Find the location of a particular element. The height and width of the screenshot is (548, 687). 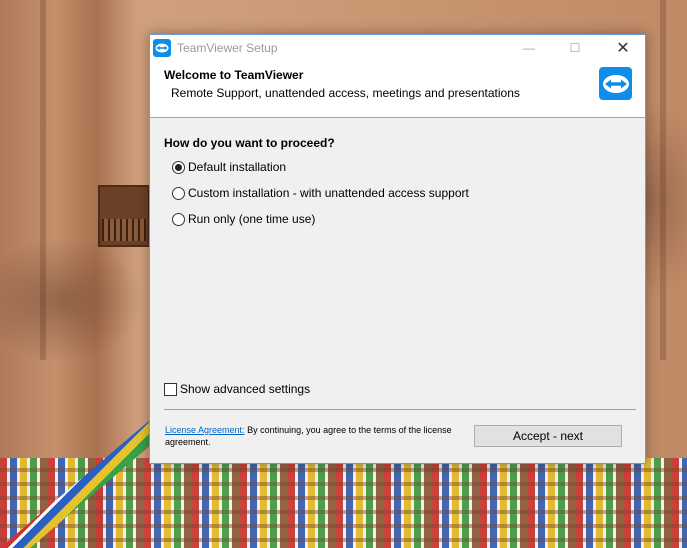

minimize-button: — is located at coordinates (529, 47).